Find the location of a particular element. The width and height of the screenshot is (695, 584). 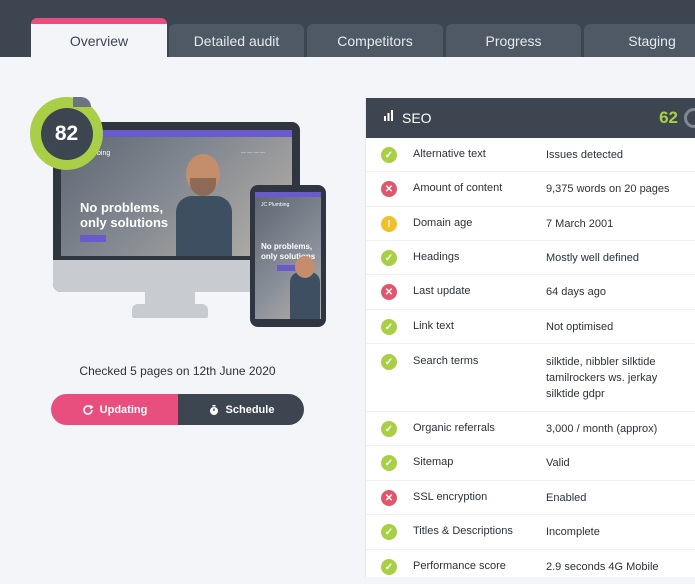

site-headline-line-1: No problems, is located at coordinates (122, 207).